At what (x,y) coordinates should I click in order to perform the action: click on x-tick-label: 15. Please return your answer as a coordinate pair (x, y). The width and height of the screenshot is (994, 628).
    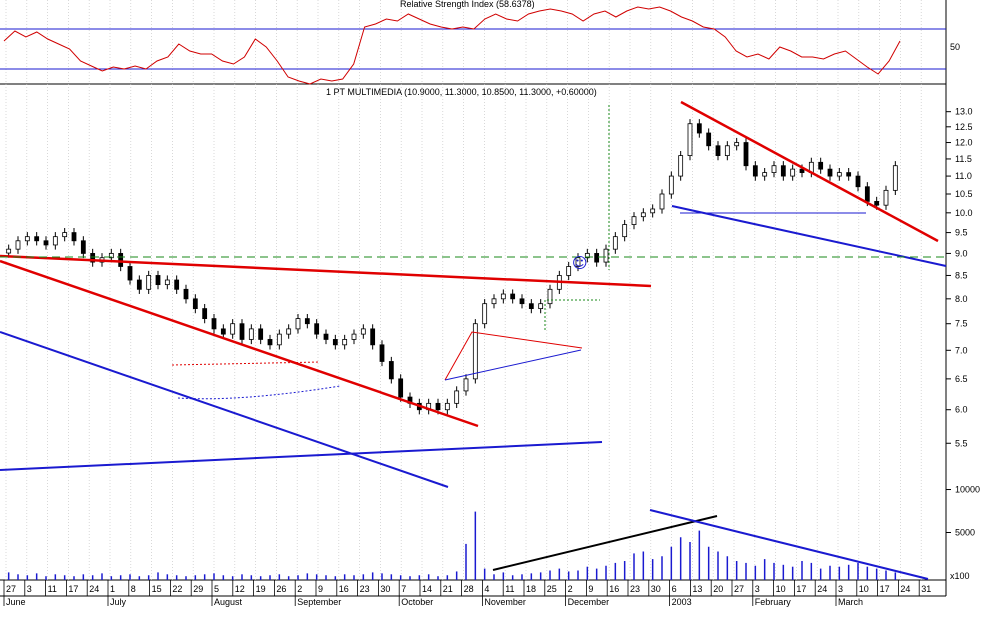
    Looking at the image, I should click on (157, 589).